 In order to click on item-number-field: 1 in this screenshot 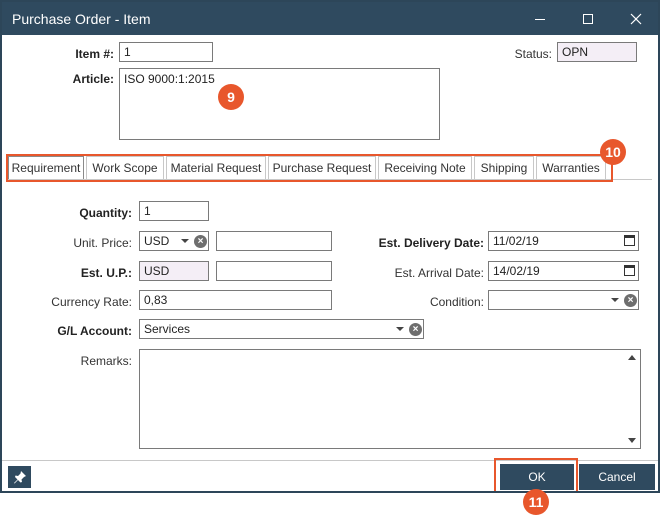, I will do `click(166, 52)`.